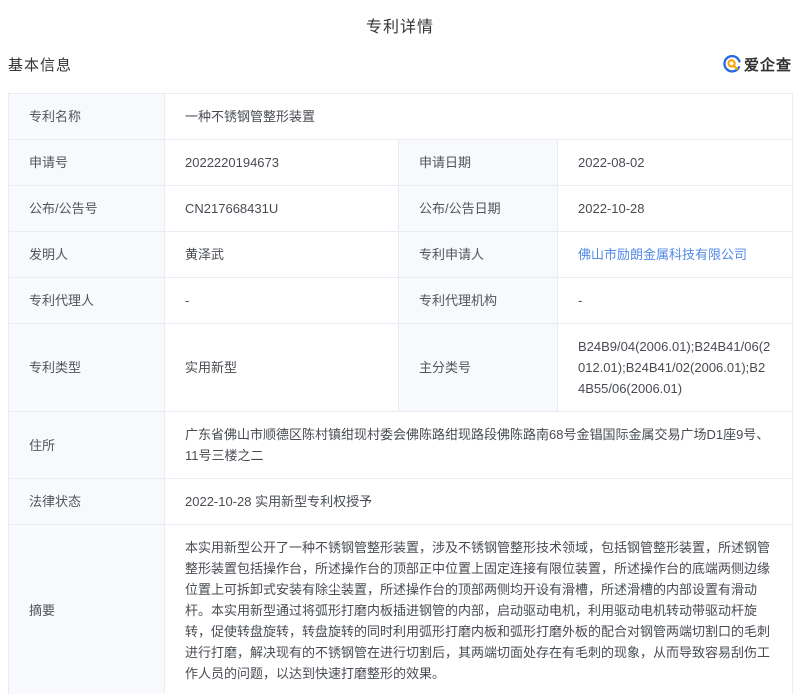 The height and width of the screenshot is (694, 800). What do you see at coordinates (732, 64) in the screenshot?
I see `aiqicha-logo-icon` at bounding box center [732, 64].